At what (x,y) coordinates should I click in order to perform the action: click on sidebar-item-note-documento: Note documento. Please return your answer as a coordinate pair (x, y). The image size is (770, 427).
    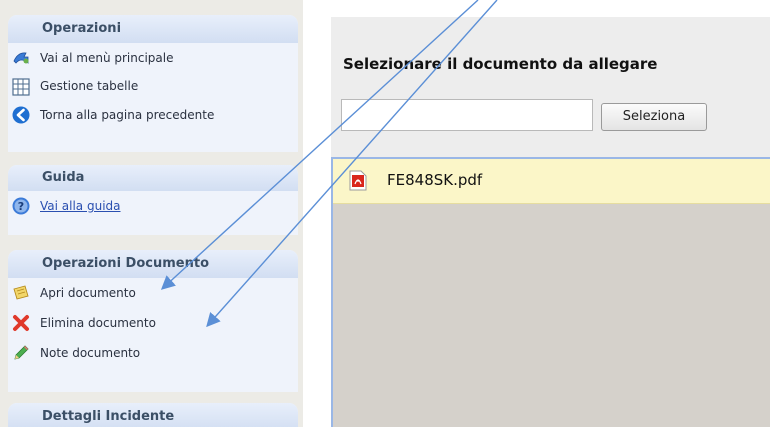
    Looking at the image, I should click on (153, 353).